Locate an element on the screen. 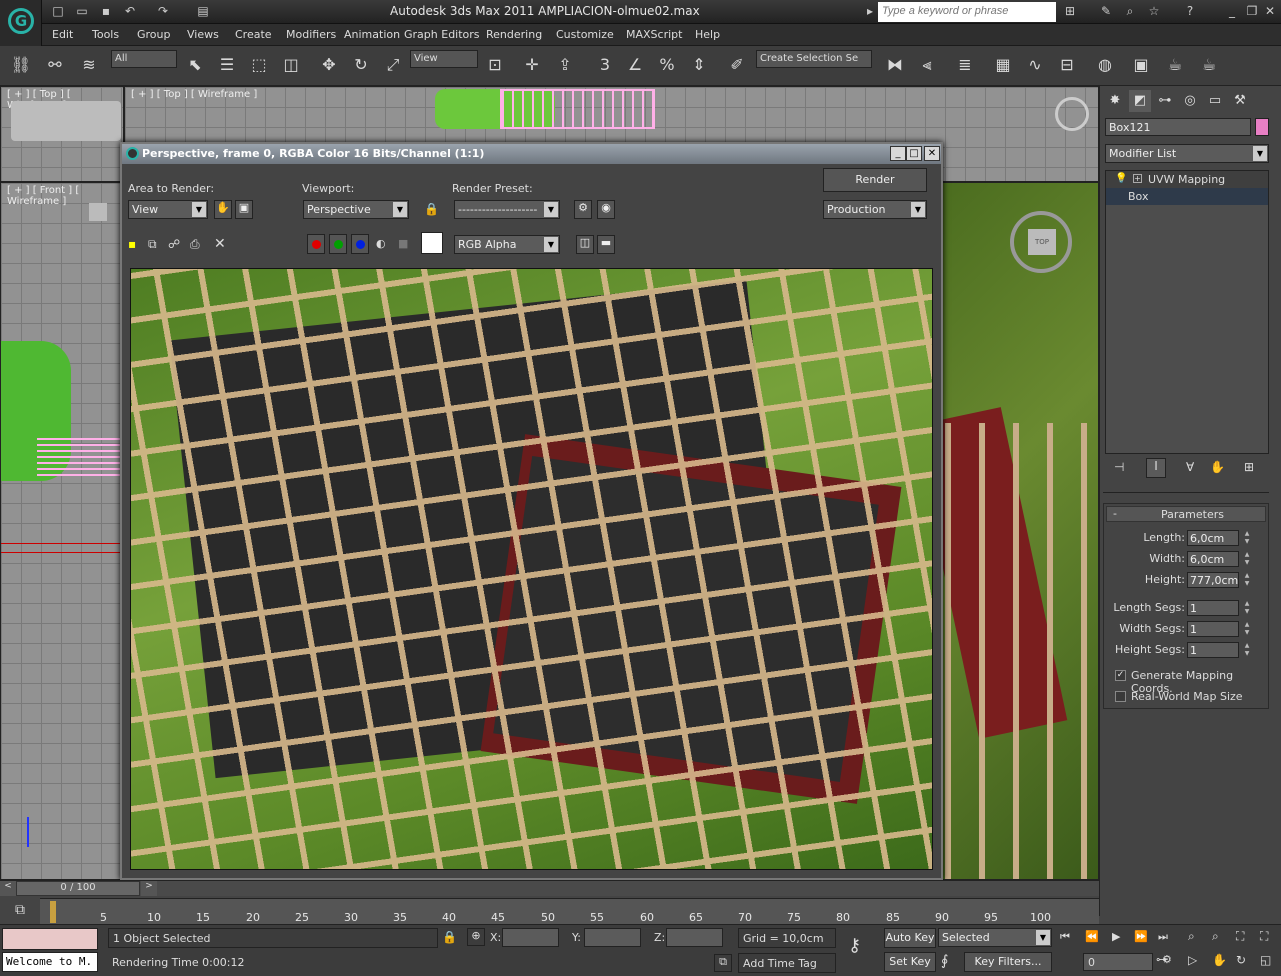  named-selection-sets-select: Create Selection Se is located at coordinates (814, 59).